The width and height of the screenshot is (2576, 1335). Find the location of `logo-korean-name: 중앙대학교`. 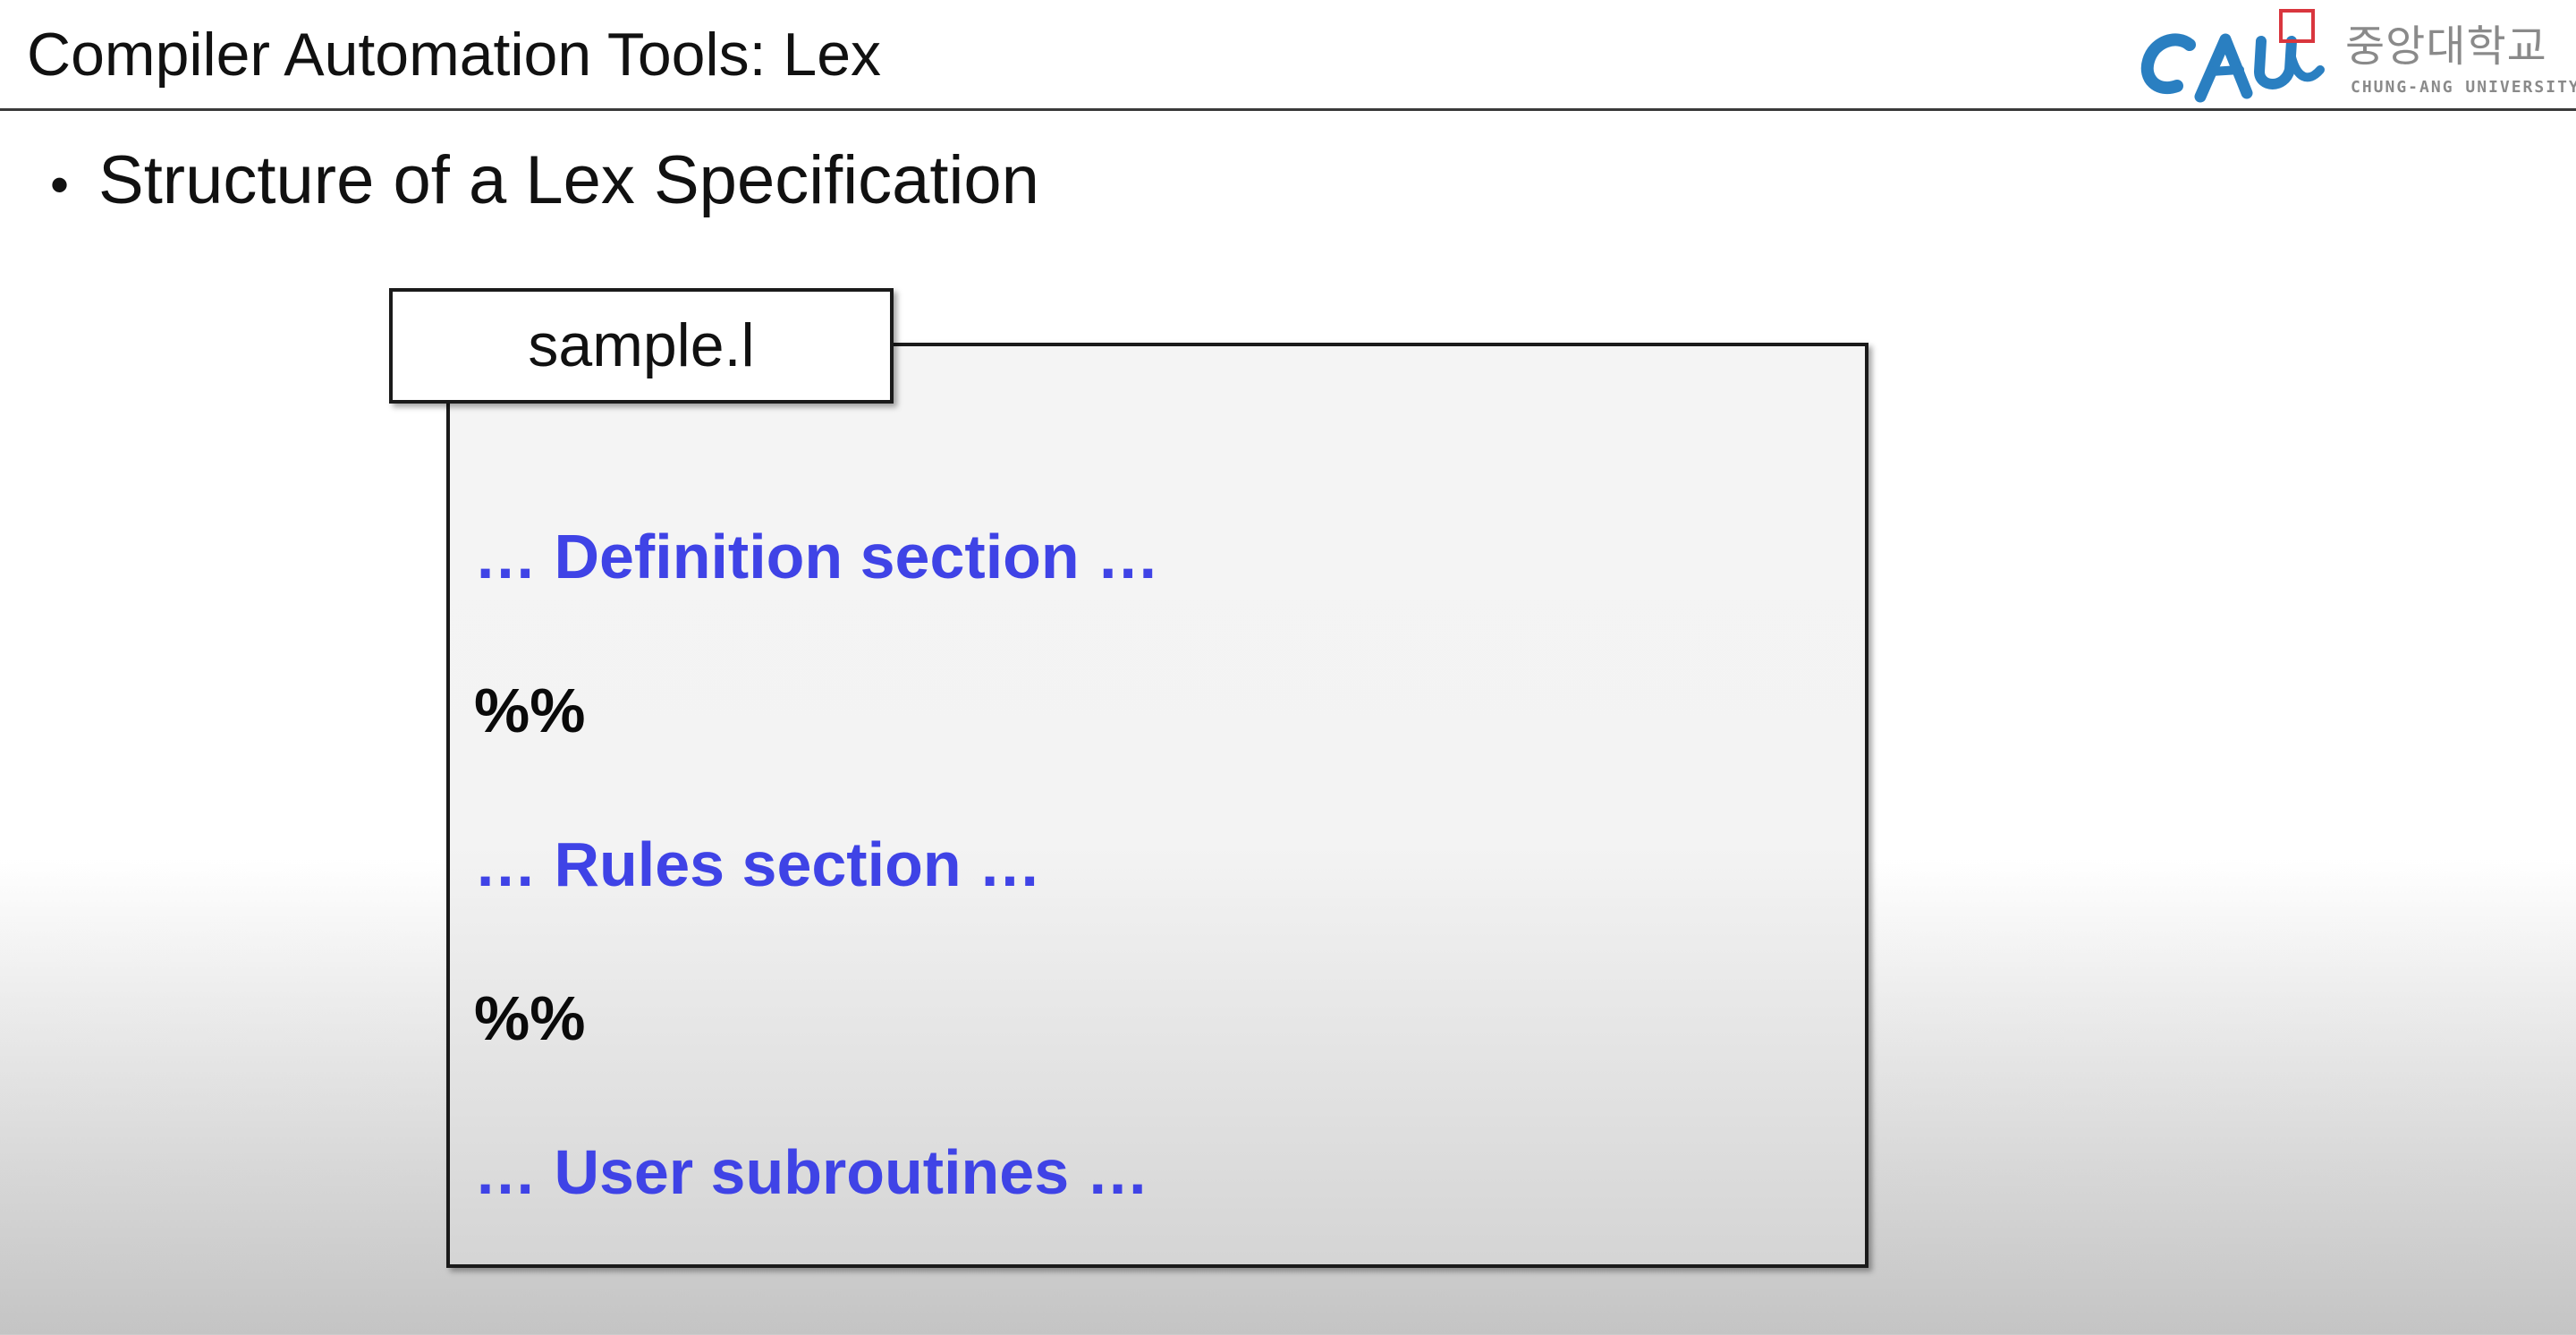

logo-korean-name: 중앙대학교 is located at coordinates (2446, 46).